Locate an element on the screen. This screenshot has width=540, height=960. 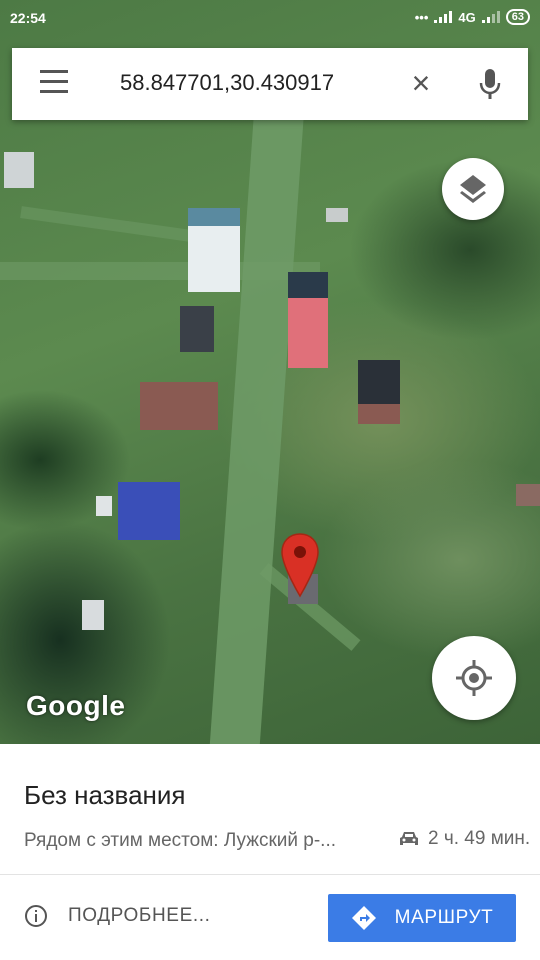
directions-icon is located at coordinates (363, 918).